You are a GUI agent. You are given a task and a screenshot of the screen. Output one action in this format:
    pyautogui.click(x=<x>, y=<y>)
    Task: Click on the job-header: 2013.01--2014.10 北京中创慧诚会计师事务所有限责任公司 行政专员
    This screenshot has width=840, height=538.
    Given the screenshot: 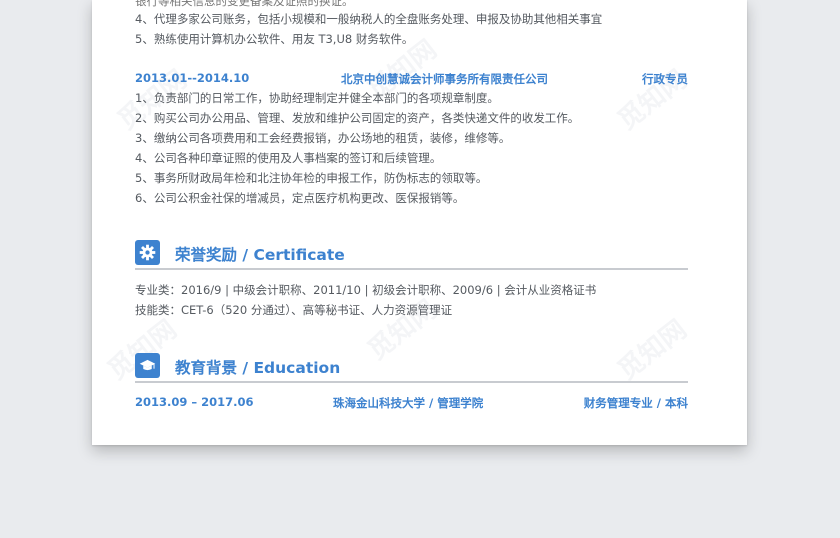 What is the action you would take?
    pyautogui.click(x=411, y=79)
    